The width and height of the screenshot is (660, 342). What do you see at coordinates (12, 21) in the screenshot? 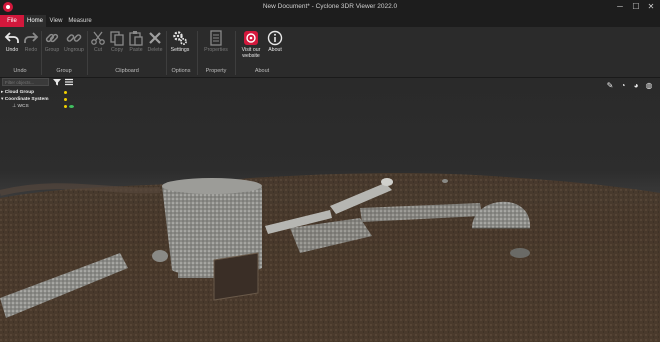
I see `tab-file: File` at bounding box center [12, 21].